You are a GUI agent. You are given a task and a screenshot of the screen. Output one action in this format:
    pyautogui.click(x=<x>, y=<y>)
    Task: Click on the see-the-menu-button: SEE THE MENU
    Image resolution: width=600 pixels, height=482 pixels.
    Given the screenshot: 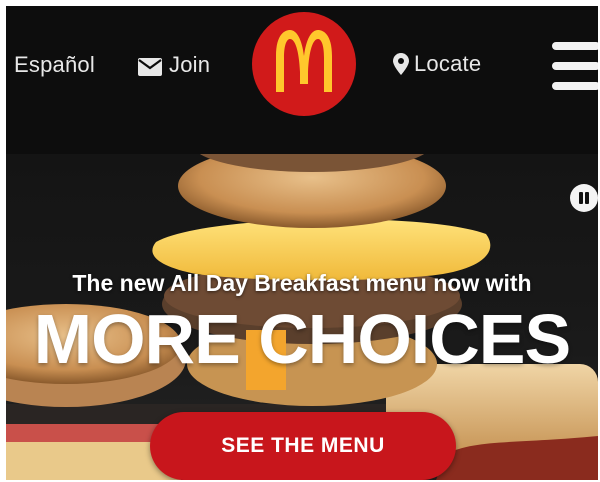 What is the action you would take?
    pyautogui.click(x=303, y=446)
    